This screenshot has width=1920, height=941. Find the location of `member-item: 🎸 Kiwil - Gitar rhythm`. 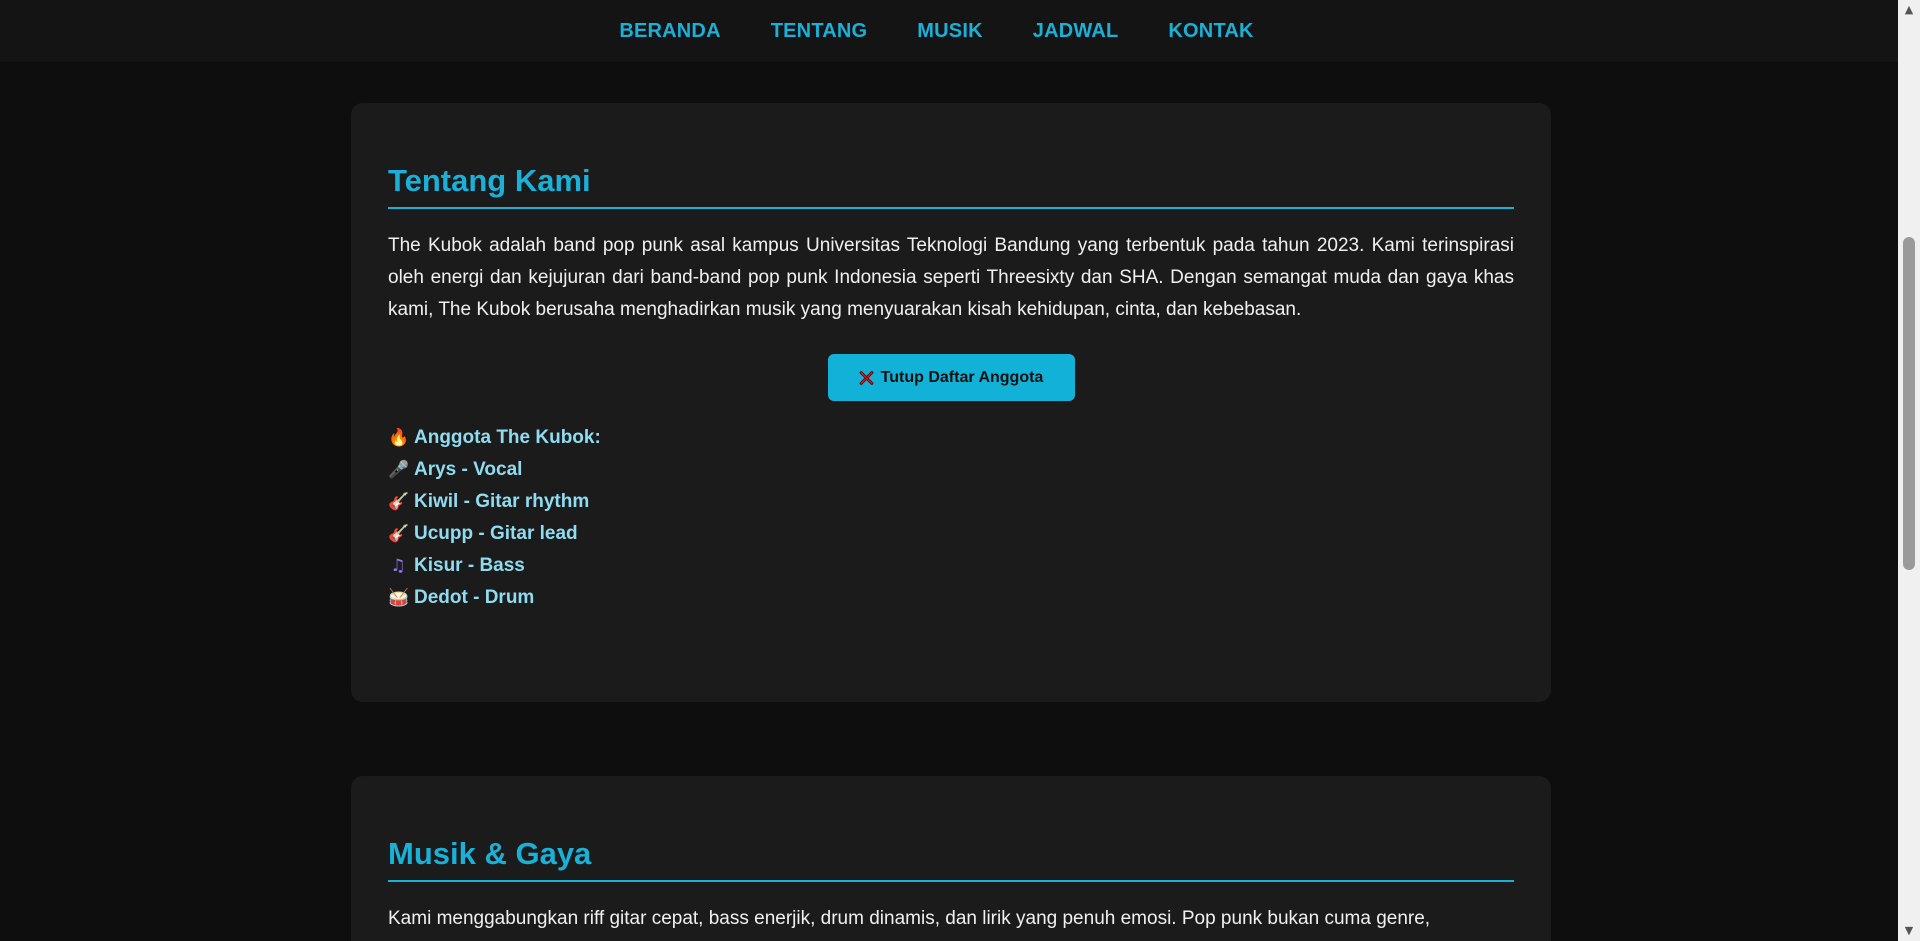

member-item: 🎸 Kiwil - Gitar rhythm is located at coordinates (951, 502).